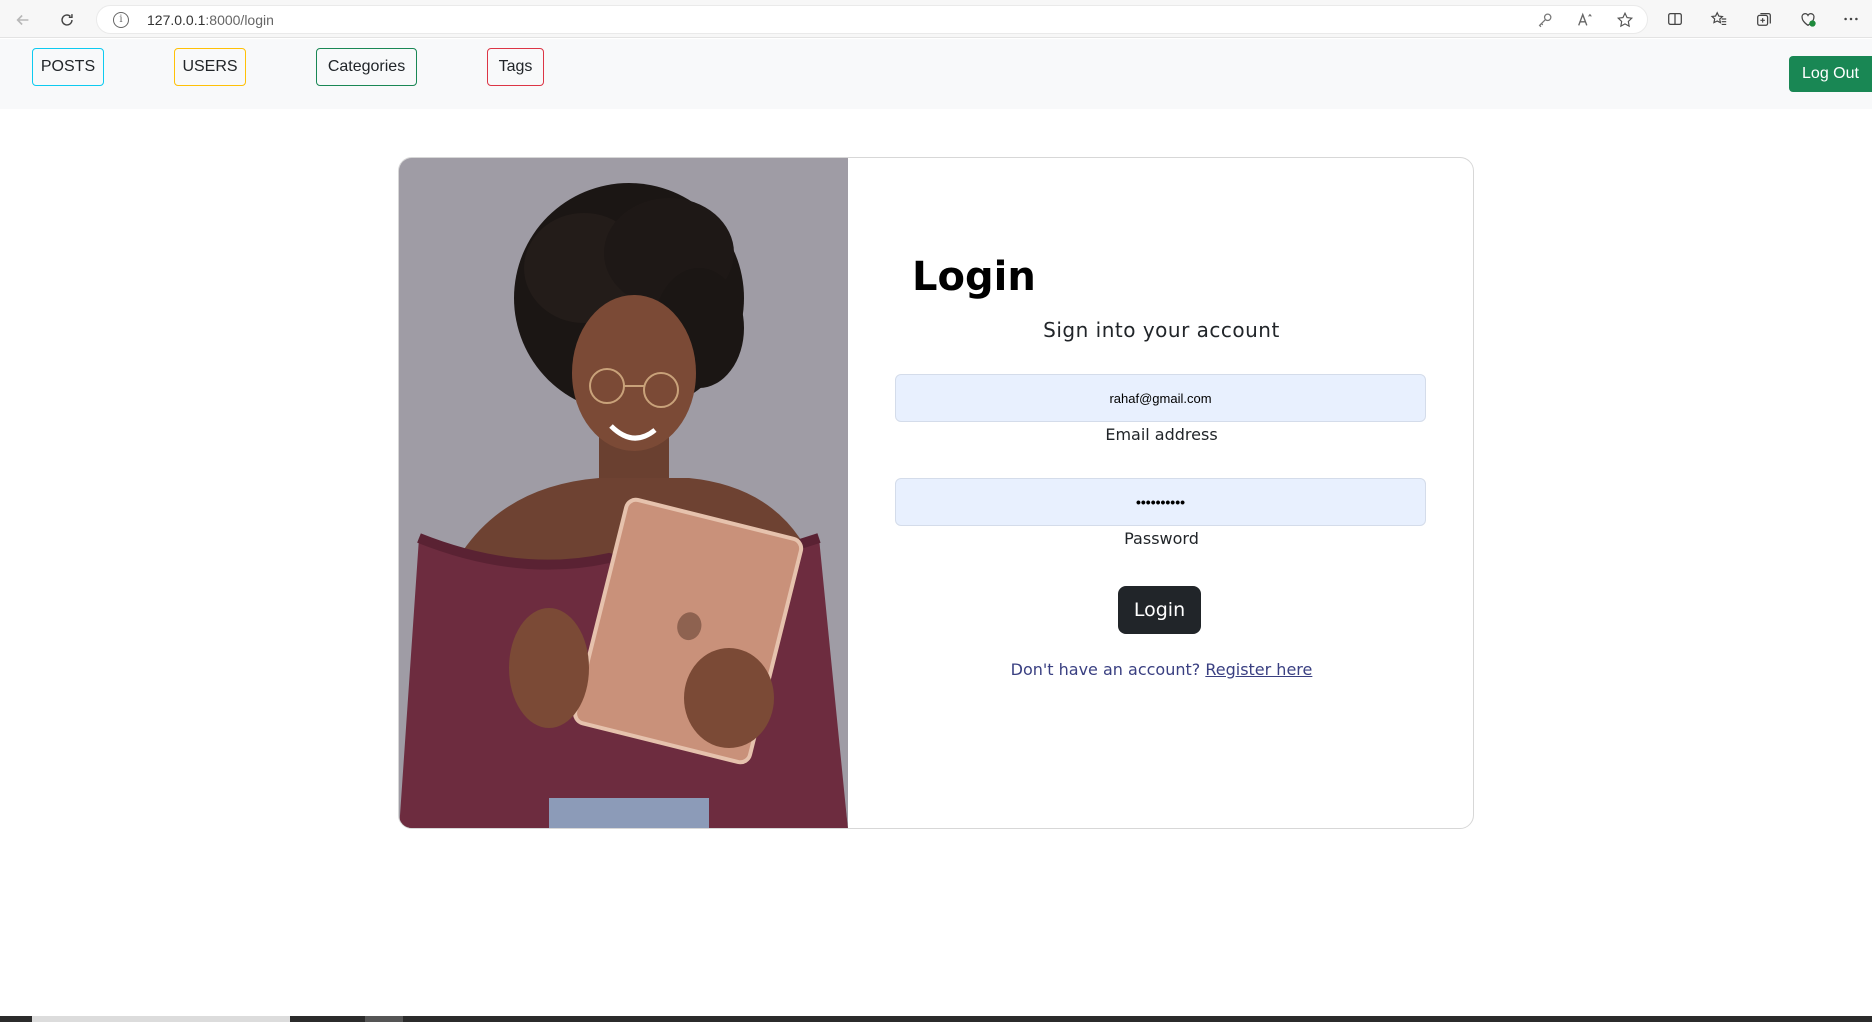 This screenshot has width=1872, height=1022. Describe the element at coordinates (936, 1019) in the screenshot. I see `taskbar-strip` at that location.